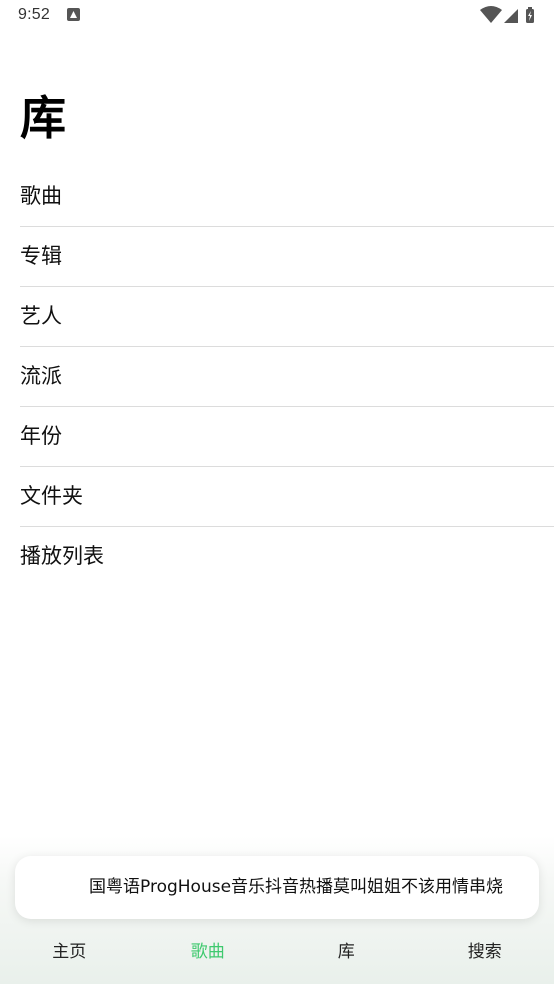  Describe the element at coordinates (69, 952) in the screenshot. I see `tab-home: 主页` at that location.